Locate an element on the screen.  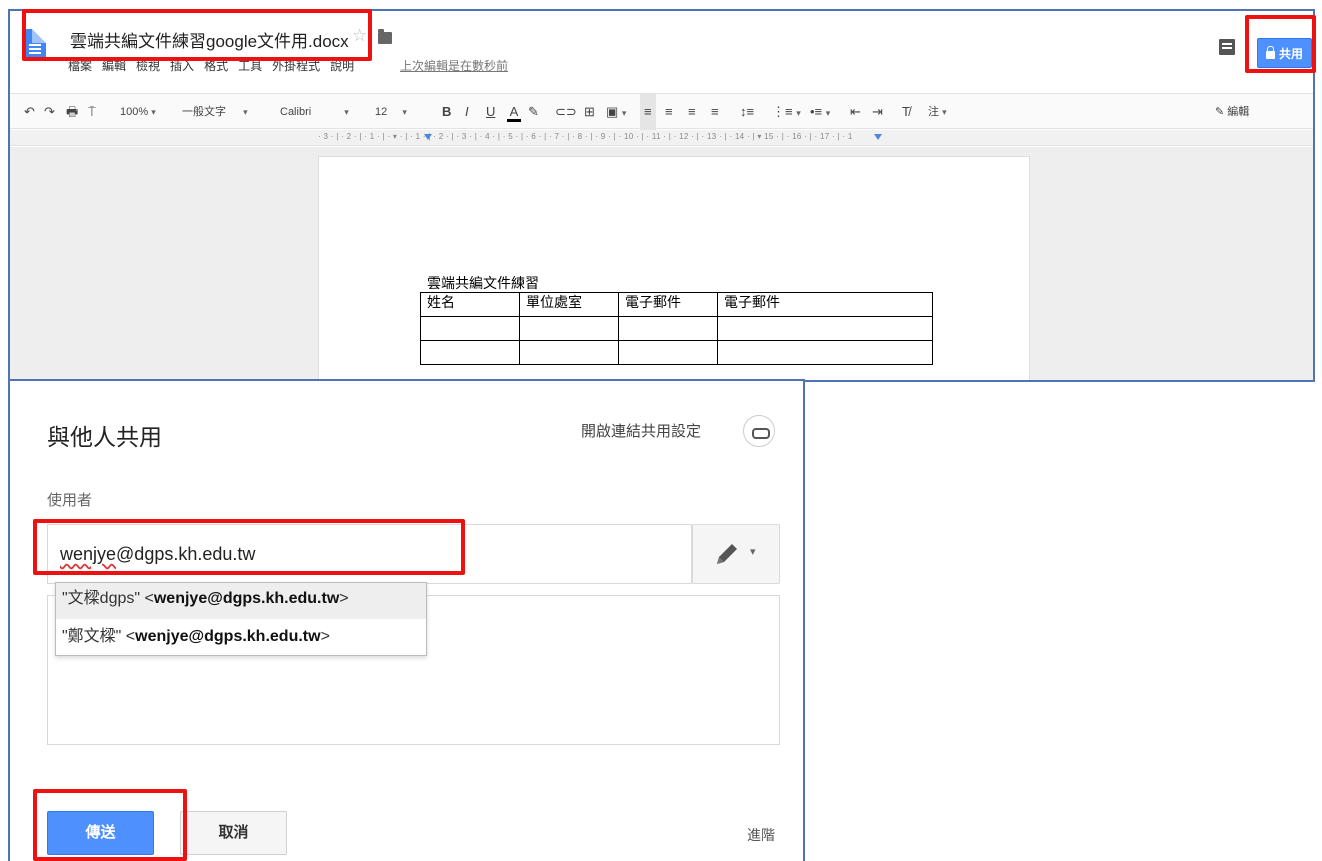
autocomplete-item: "鄭文樑" <wenjye@dgps.kh.edu.tw> is located at coordinates (241, 639).